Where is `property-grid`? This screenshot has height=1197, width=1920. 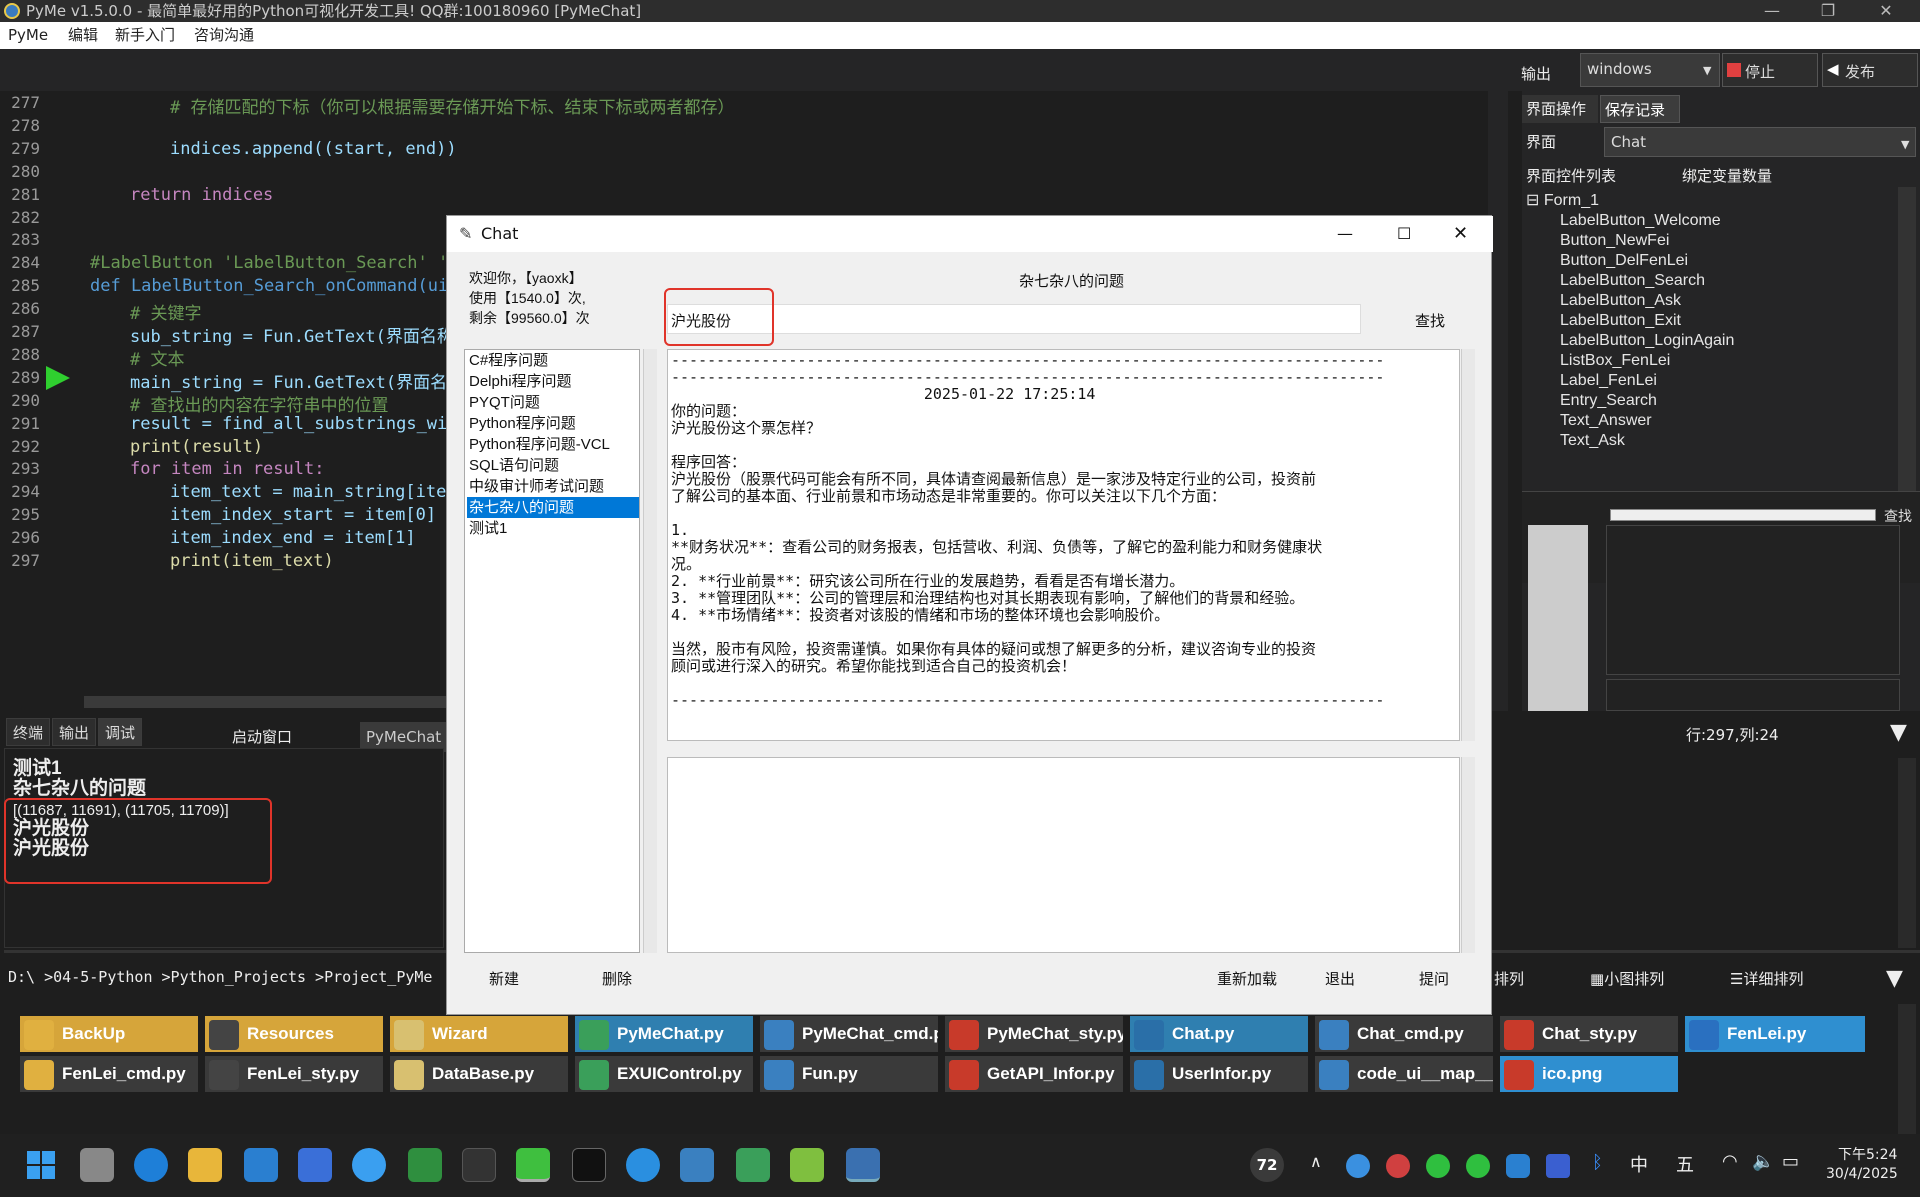 property-grid is located at coordinates (1753, 600).